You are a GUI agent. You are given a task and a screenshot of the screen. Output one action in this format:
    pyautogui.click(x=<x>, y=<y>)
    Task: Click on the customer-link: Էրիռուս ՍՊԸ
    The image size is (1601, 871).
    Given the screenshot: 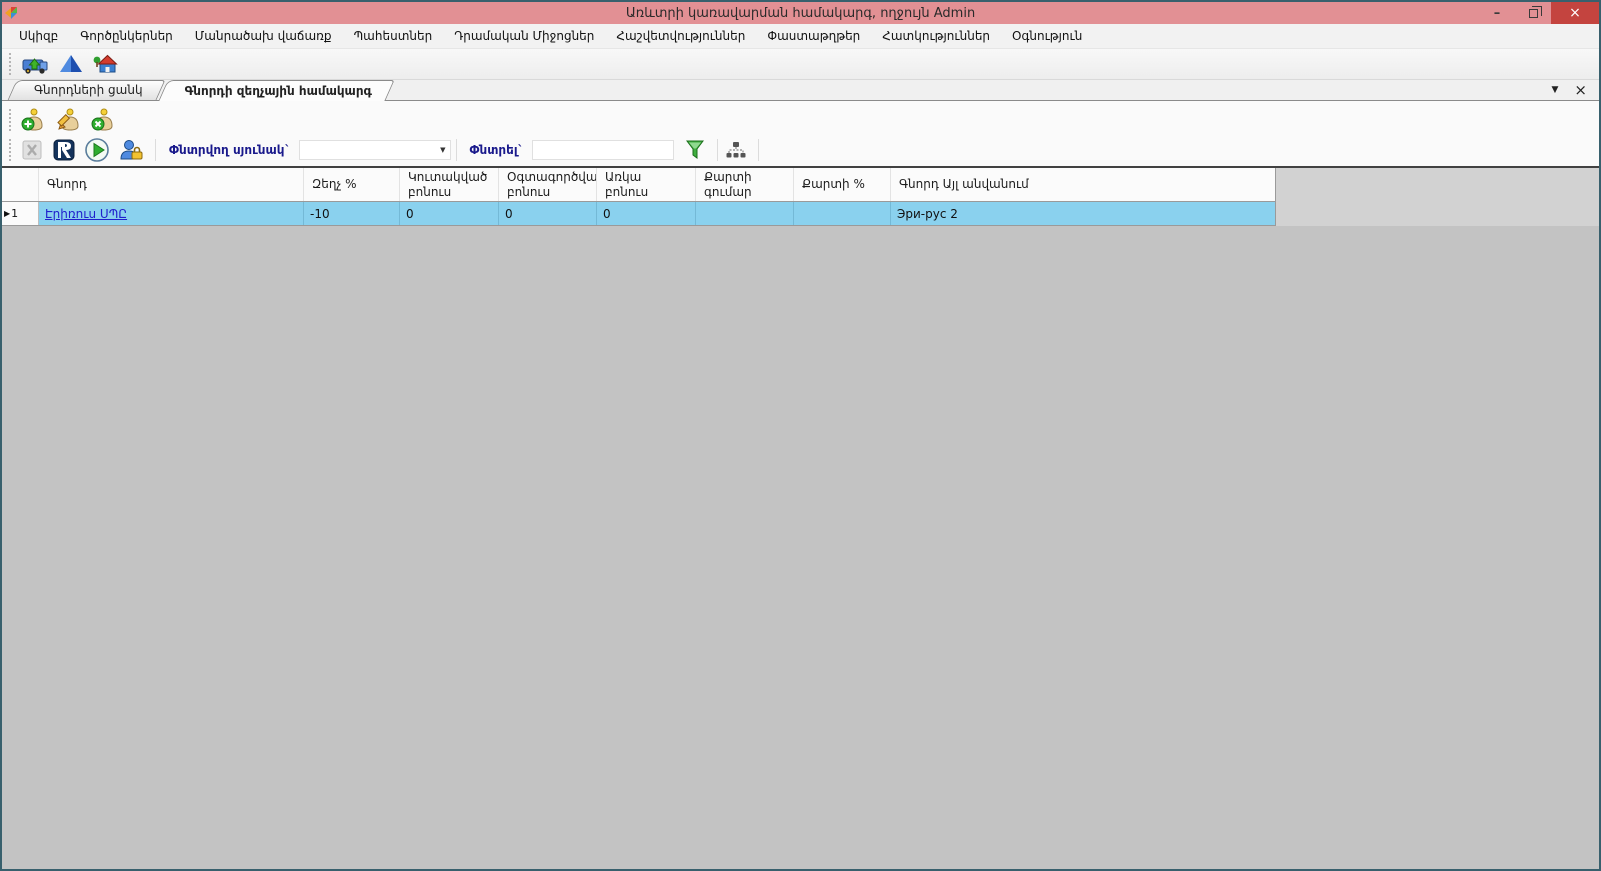 What is the action you would take?
    pyautogui.click(x=86, y=214)
    